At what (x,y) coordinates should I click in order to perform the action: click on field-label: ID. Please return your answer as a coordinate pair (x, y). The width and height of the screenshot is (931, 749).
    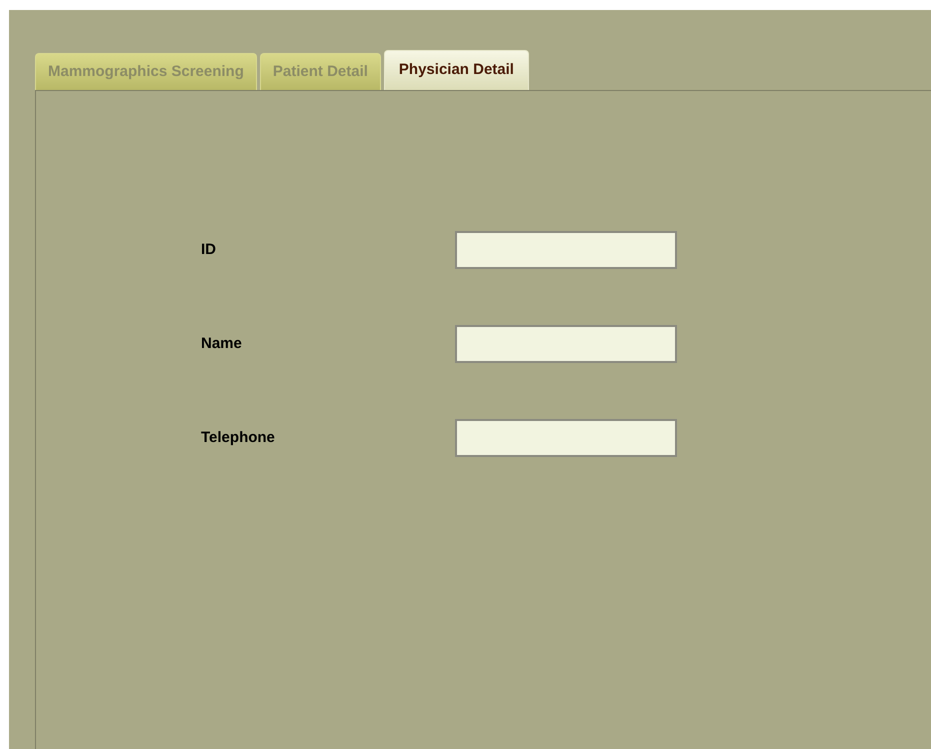
    Looking at the image, I should click on (209, 250).